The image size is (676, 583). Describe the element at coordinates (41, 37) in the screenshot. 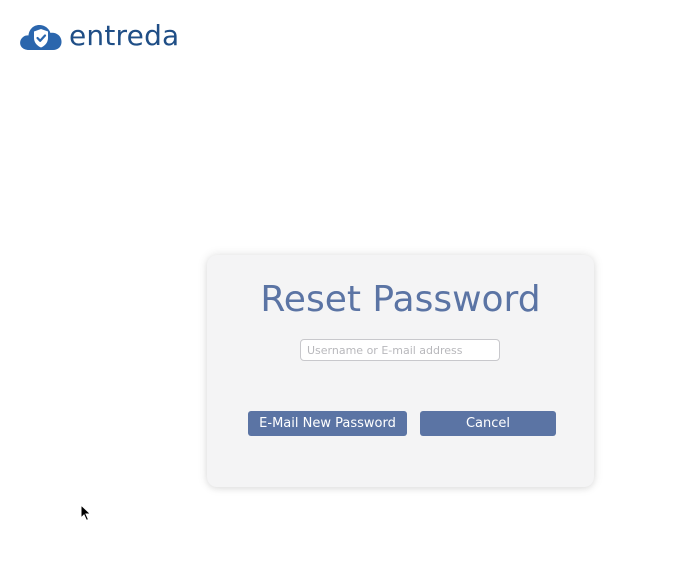

I see `cloud-shield-icon` at that location.